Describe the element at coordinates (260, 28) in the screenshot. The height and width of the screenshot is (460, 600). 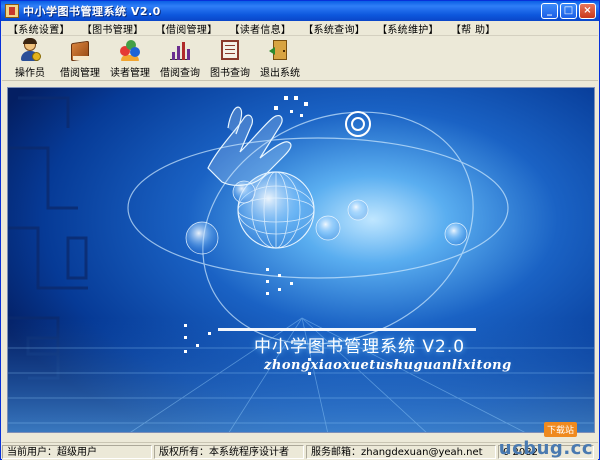
I see `menu-reader-info: 【读者信息】` at that location.